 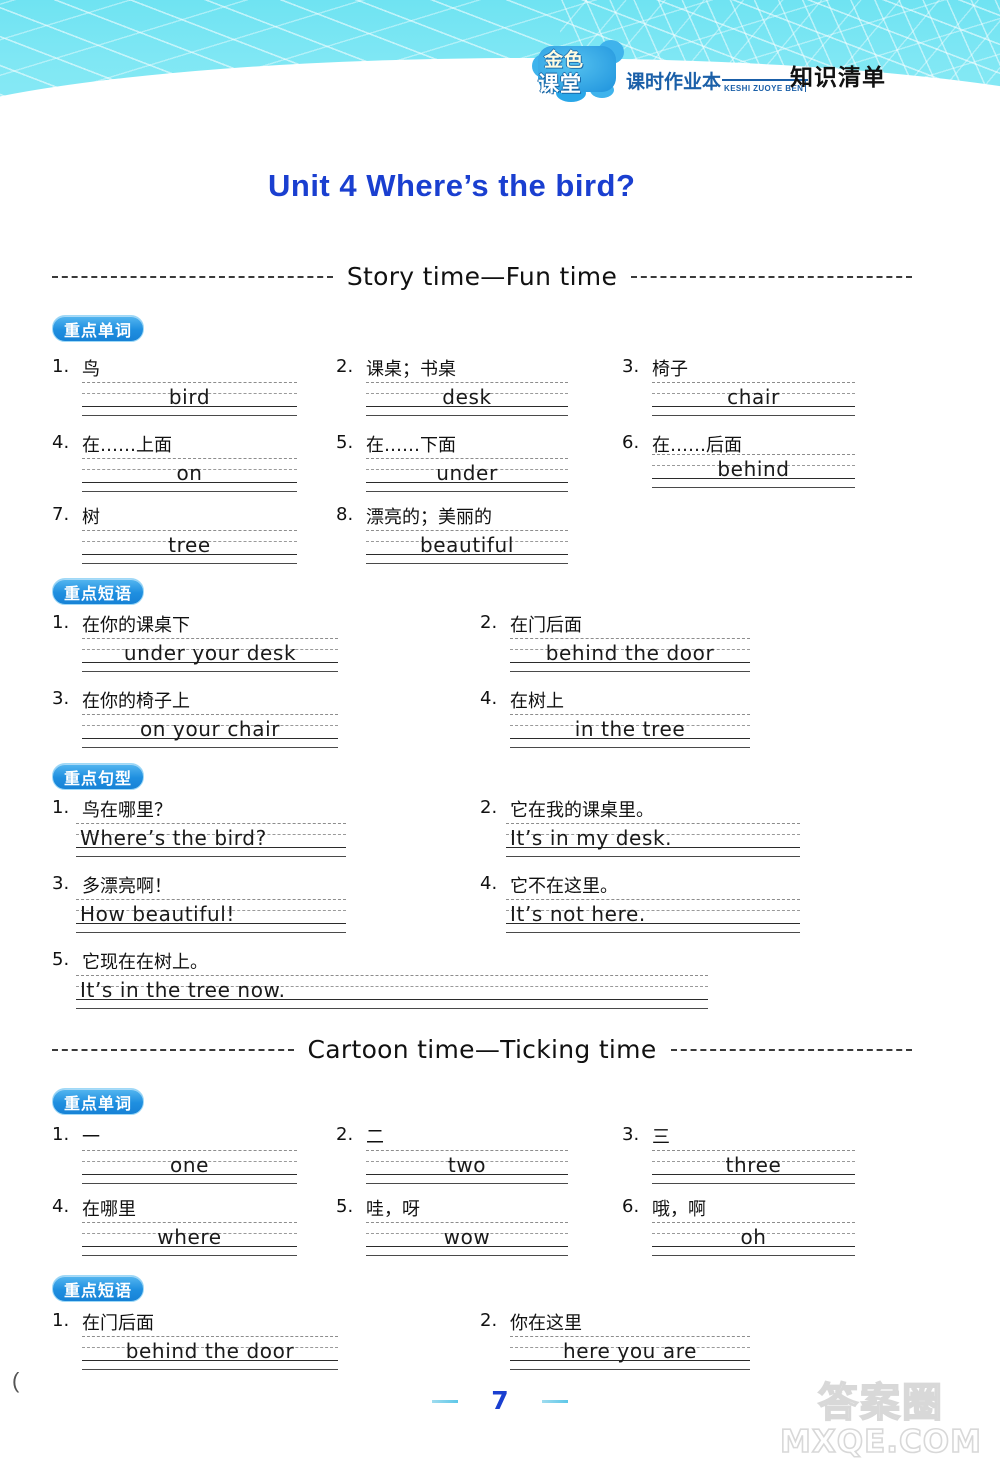 I want to click on item-answer: in the tree, so click(x=630, y=729).